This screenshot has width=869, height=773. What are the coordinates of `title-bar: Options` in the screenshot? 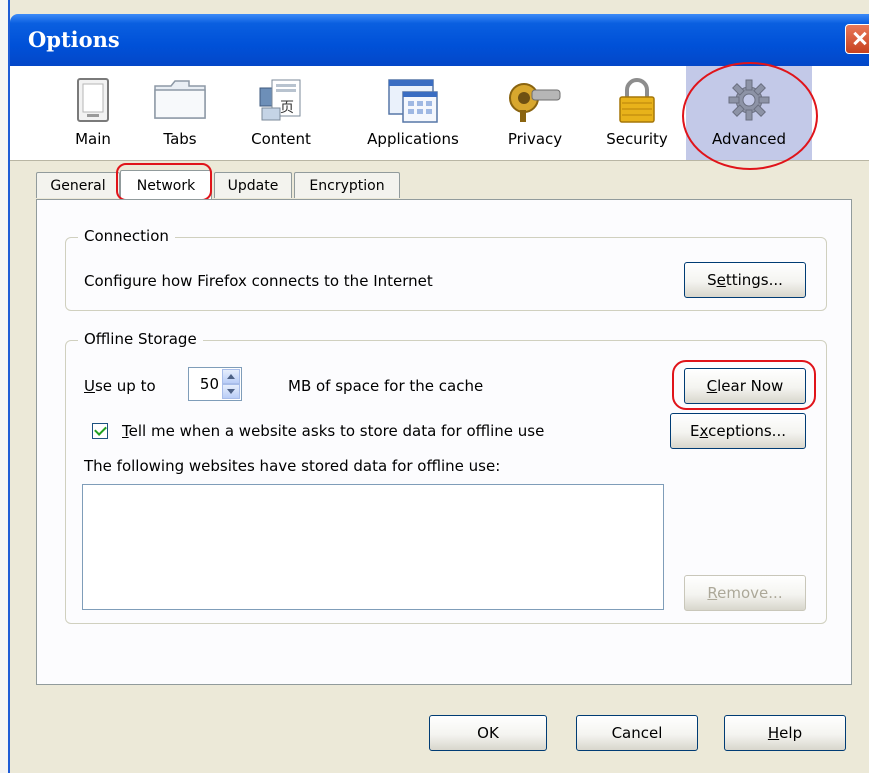 It's located at (439, 40).